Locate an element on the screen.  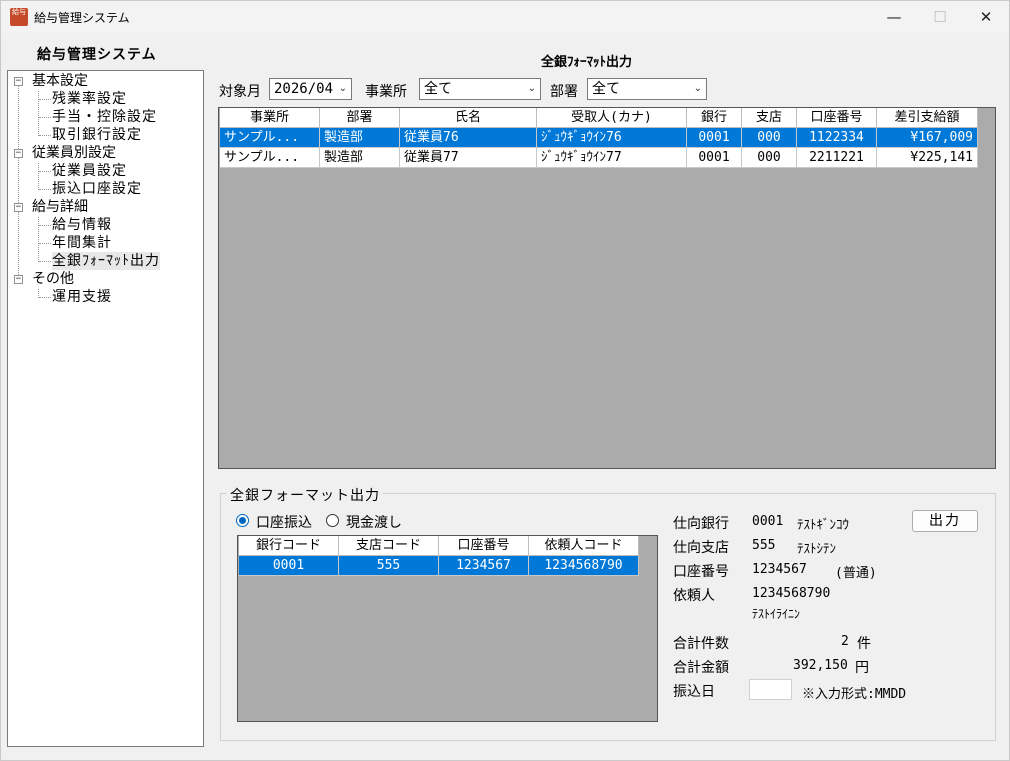
tree-item-zangyo-ritsu: 残業率設定 is located at coordinates (89, 99).